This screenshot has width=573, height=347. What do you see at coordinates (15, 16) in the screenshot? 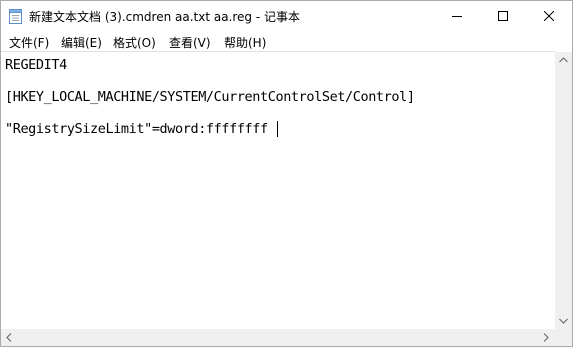
I see `notepad-icon` at bounding box center [15, 16].